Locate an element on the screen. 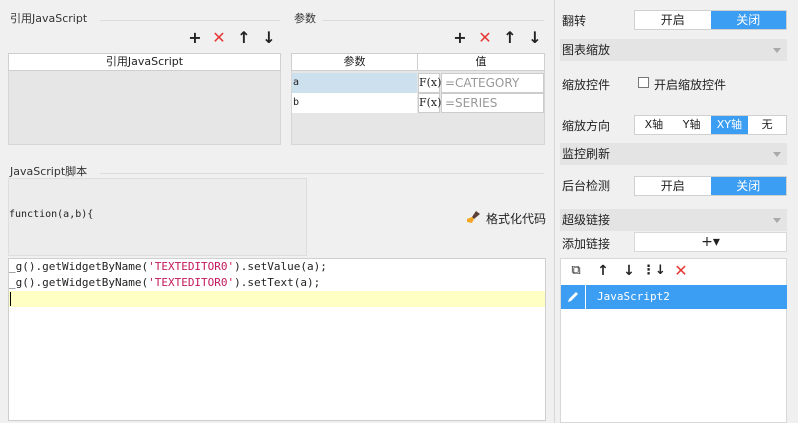 This screenshot has height=423, width=798. zoom-xy-option: XY轴 is located at coordinates (729, 125).